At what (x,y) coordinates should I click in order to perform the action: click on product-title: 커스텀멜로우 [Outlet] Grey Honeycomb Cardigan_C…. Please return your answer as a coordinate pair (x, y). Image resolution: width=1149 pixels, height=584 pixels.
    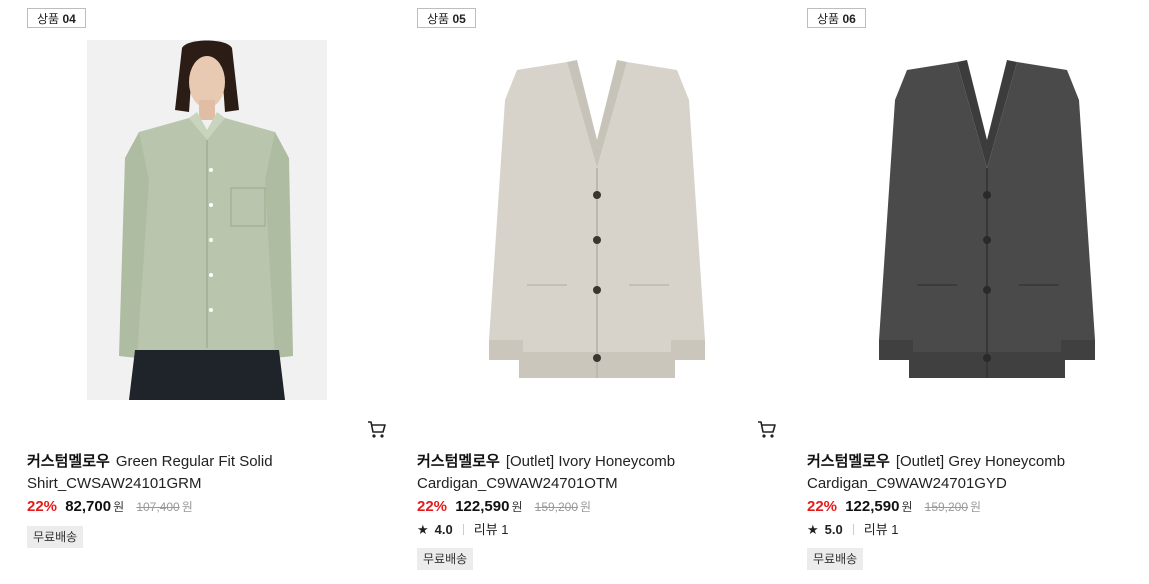
    Looking at the image, I should click on (978, 473).